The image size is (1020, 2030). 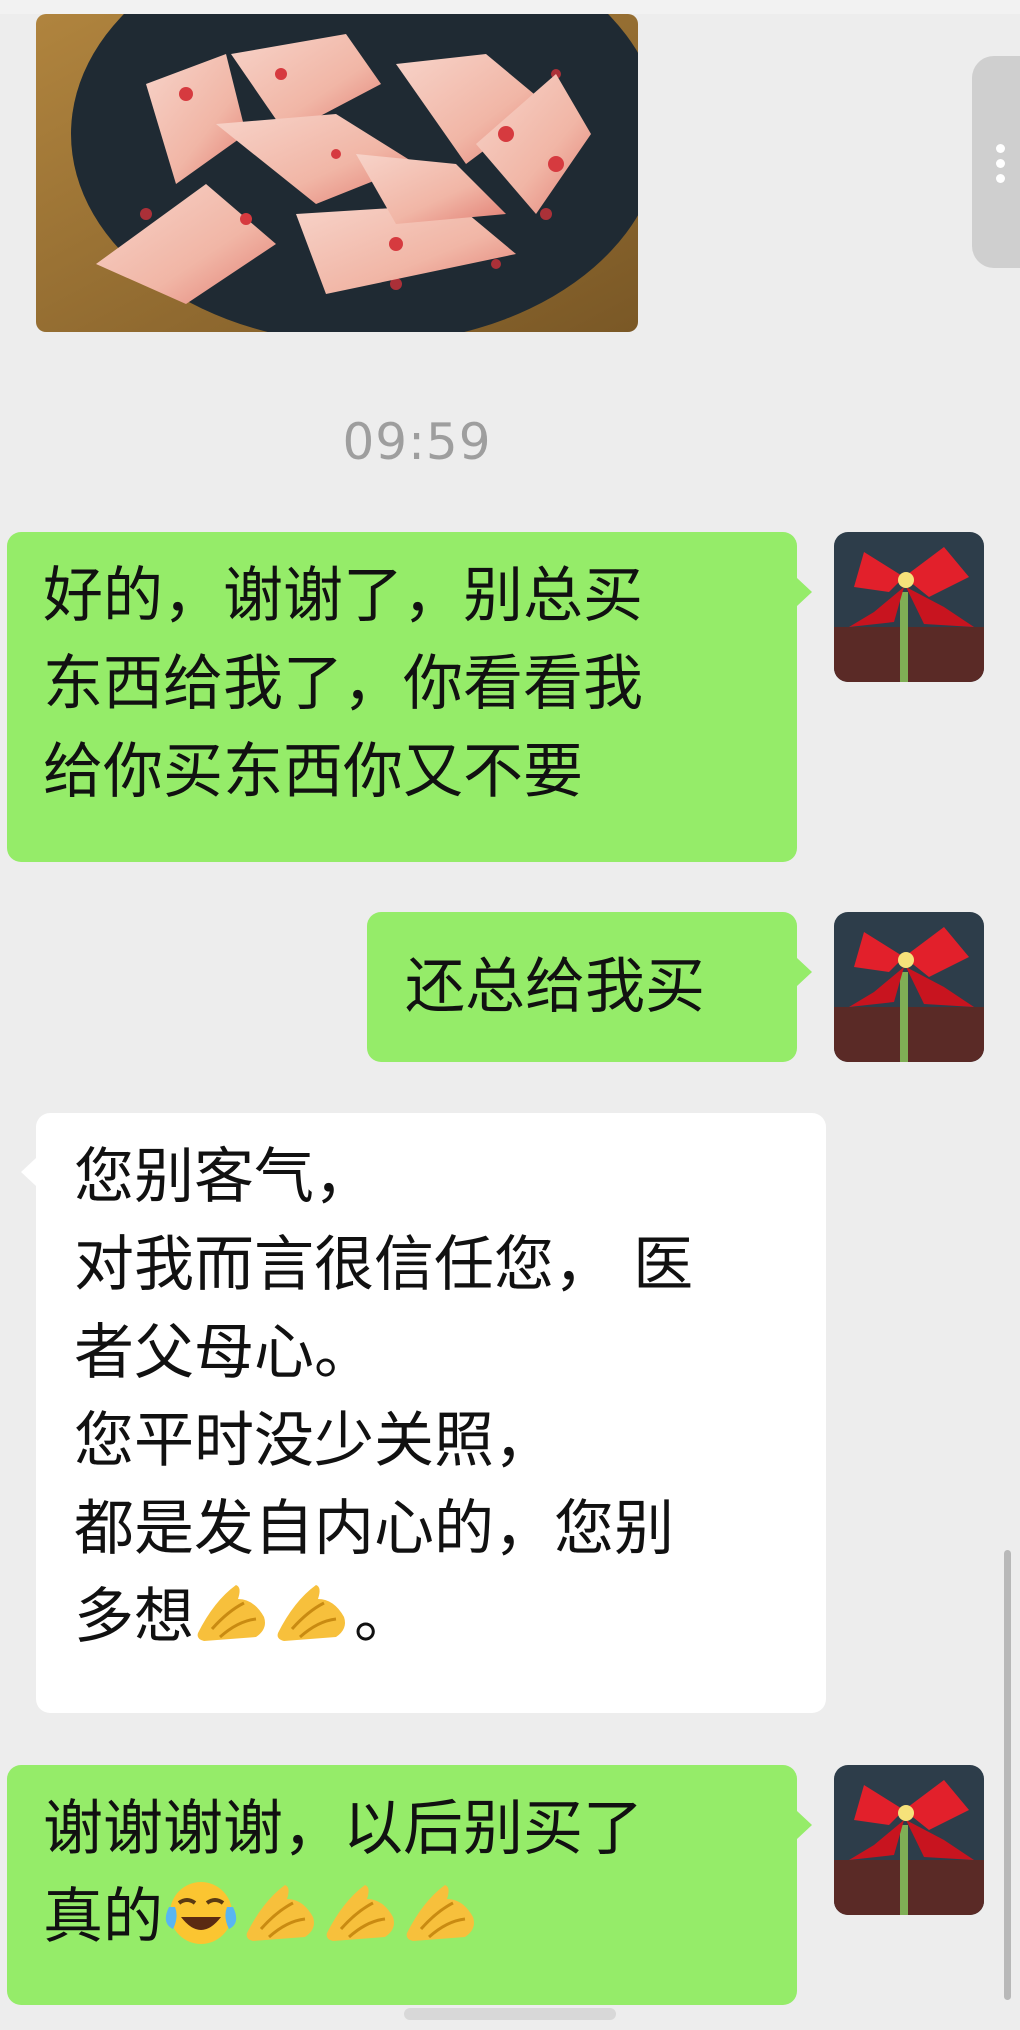 I want to click on message-timestamp: 09:59, so click(x=417, y=442).